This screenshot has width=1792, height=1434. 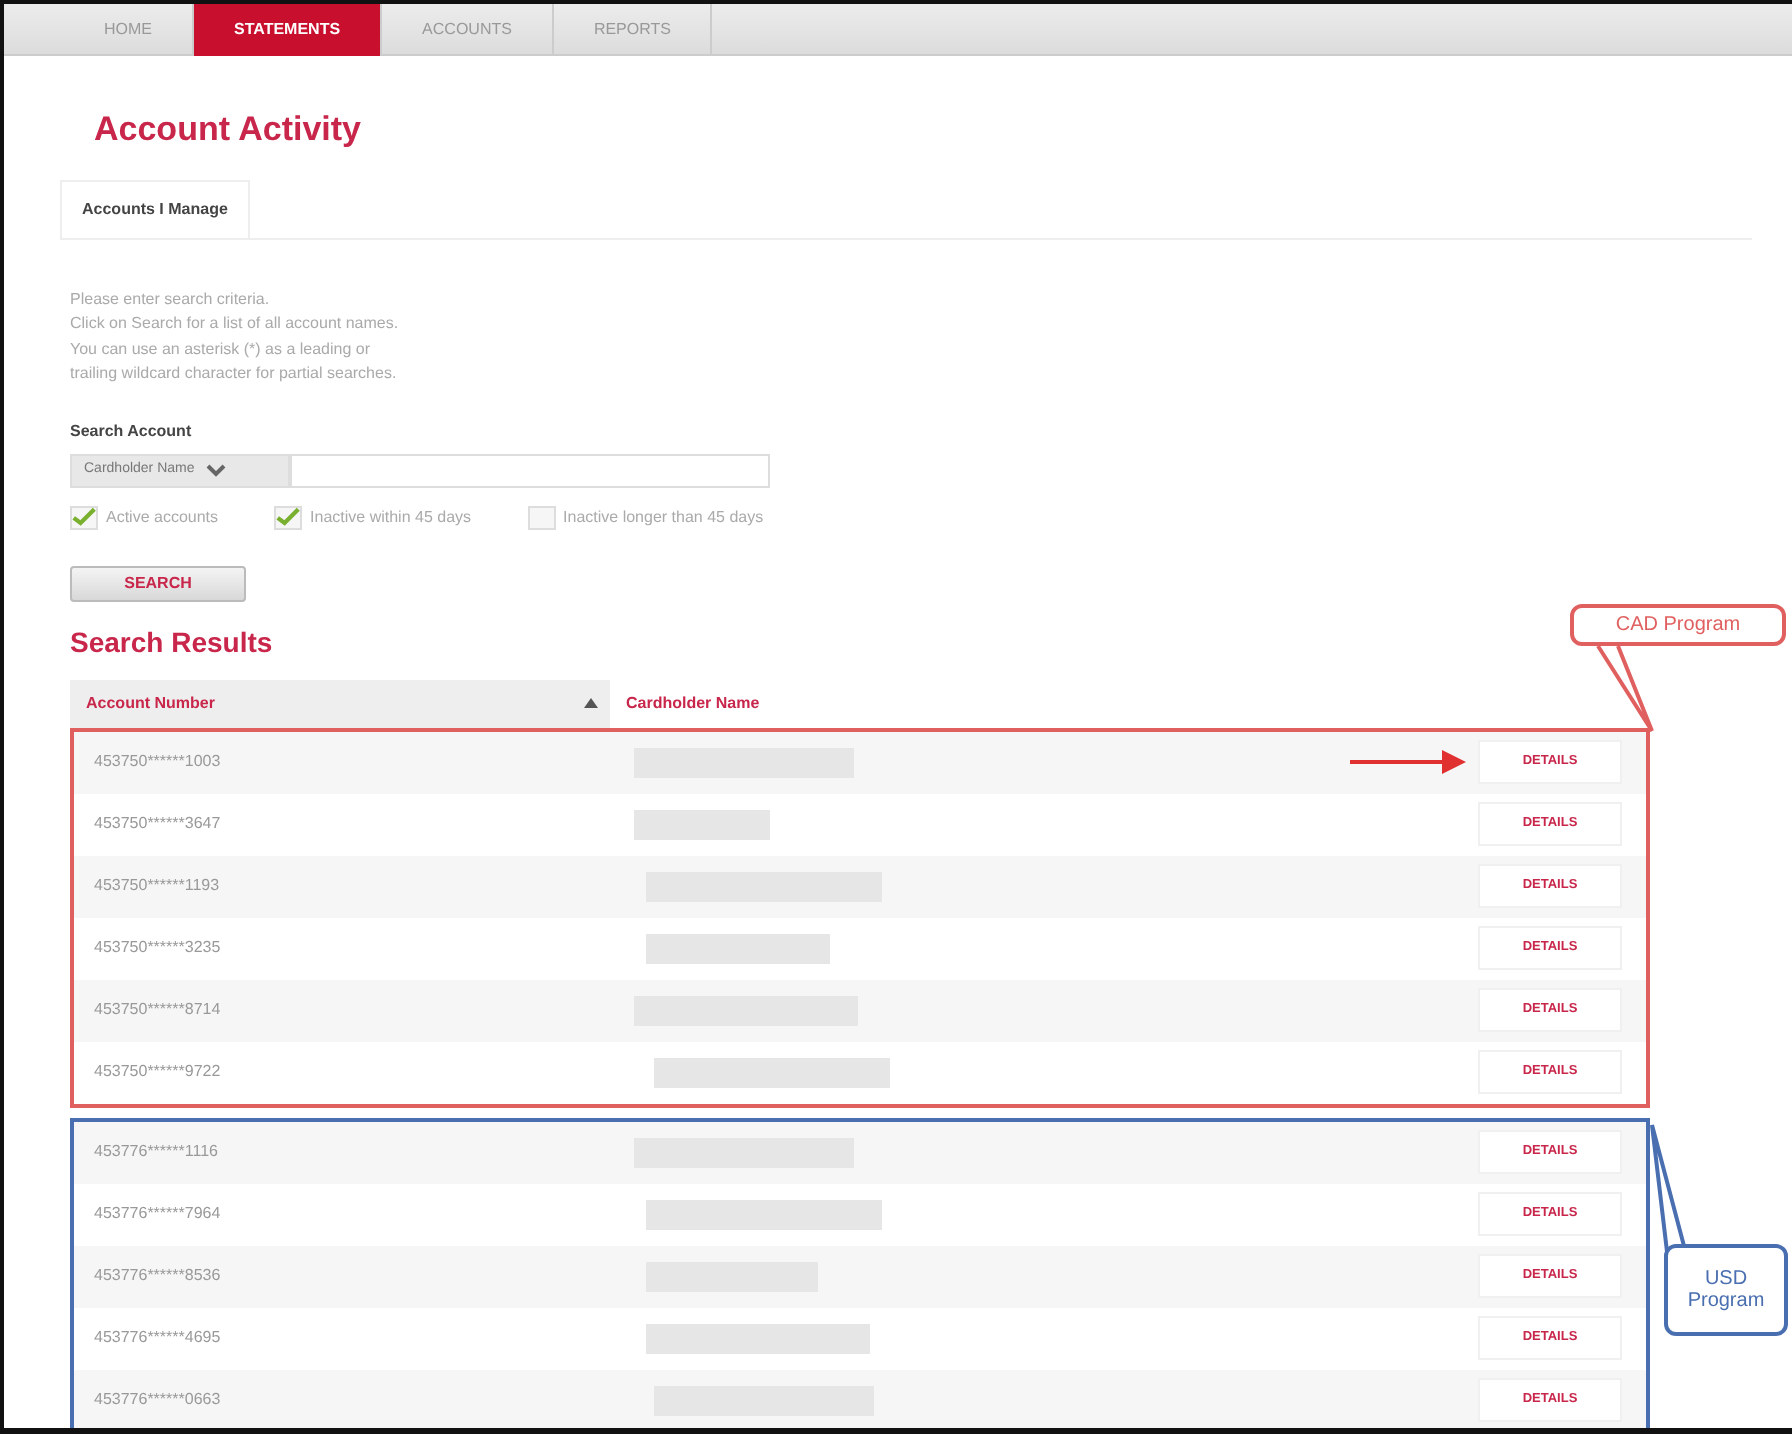 What do you see at coordinates (132, 431) in the screenshot?
I see `field-label: Search Account` at bounding box center [132, 431].